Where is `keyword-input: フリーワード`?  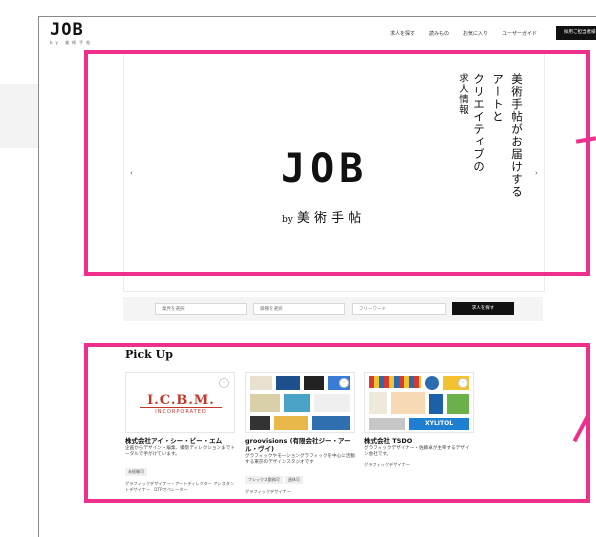
keyword-input: フリーワード is located at coordinates (399, 309).